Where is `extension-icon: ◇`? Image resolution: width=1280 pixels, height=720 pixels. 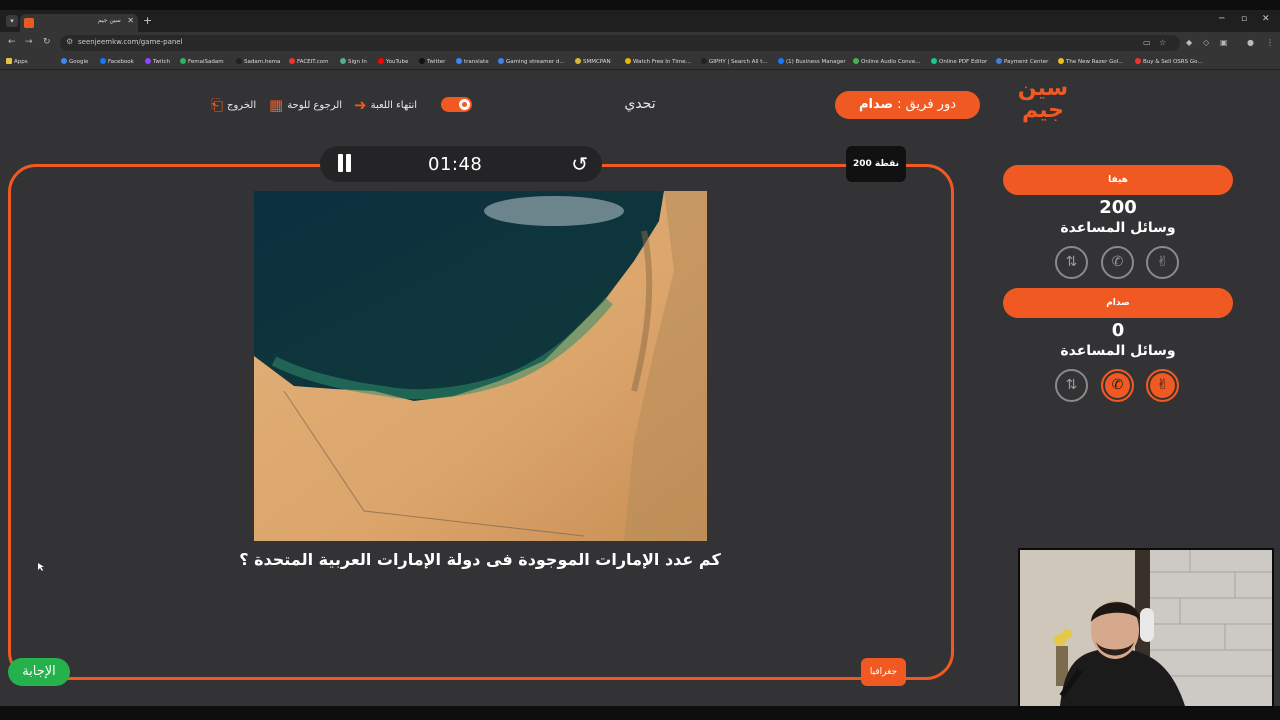
extension-icon: ◇ is located at coordinates (1206, 42).